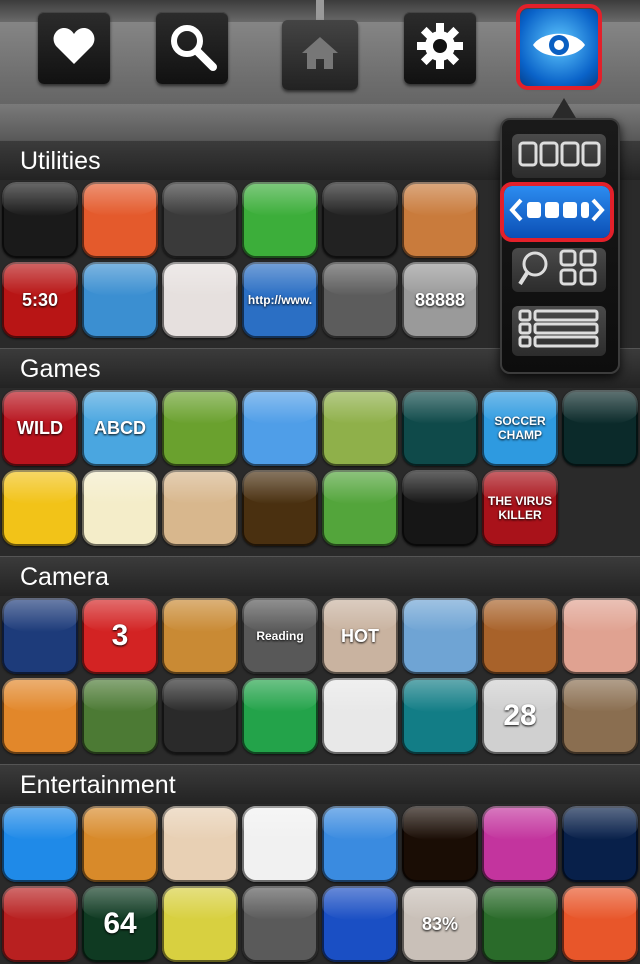 This screenshot has width=640, height=964. I want to click on four-squares-row-icon, so click(559, 156).